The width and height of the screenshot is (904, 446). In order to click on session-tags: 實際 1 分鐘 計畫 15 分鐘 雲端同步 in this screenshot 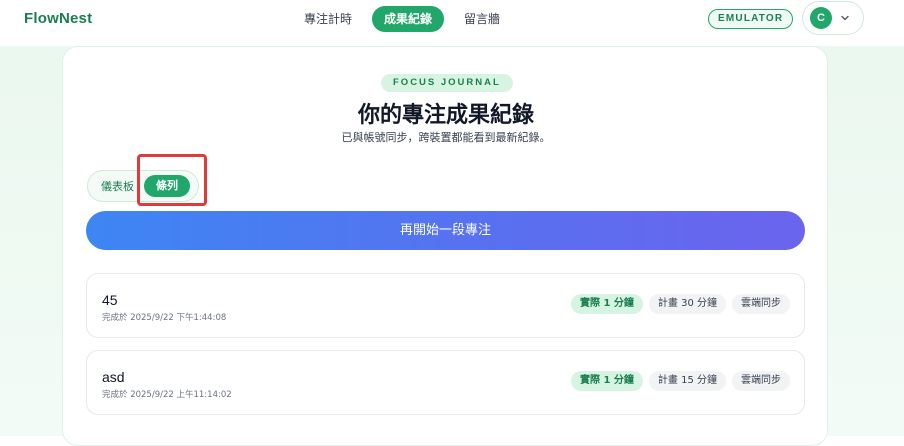, I will do `click(680, 381)`.